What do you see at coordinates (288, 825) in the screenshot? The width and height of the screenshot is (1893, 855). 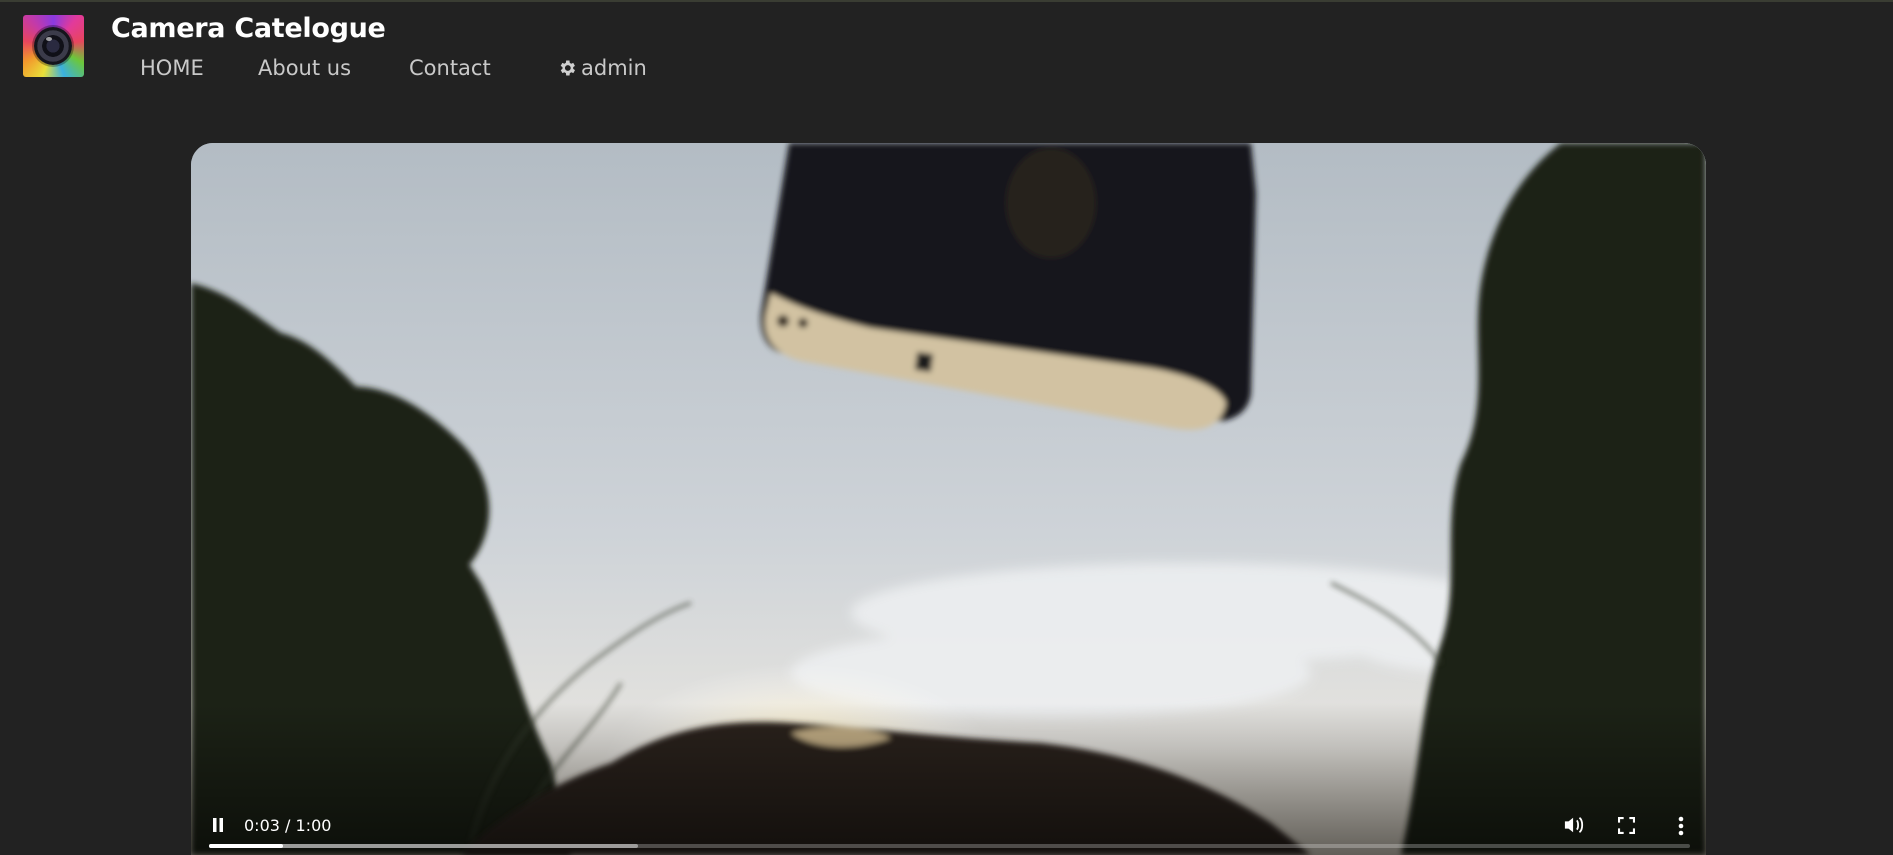 I see `video-time: 0:03 / 1:00` at bounding box center [288, 825].